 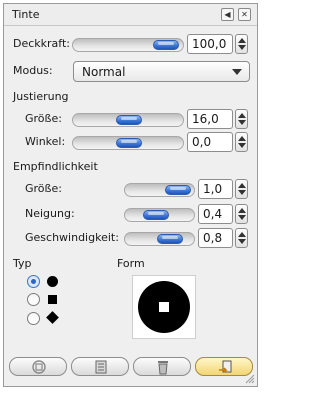 I want to click on adjustment-heading: Justierung, so click(x=41, y=96).